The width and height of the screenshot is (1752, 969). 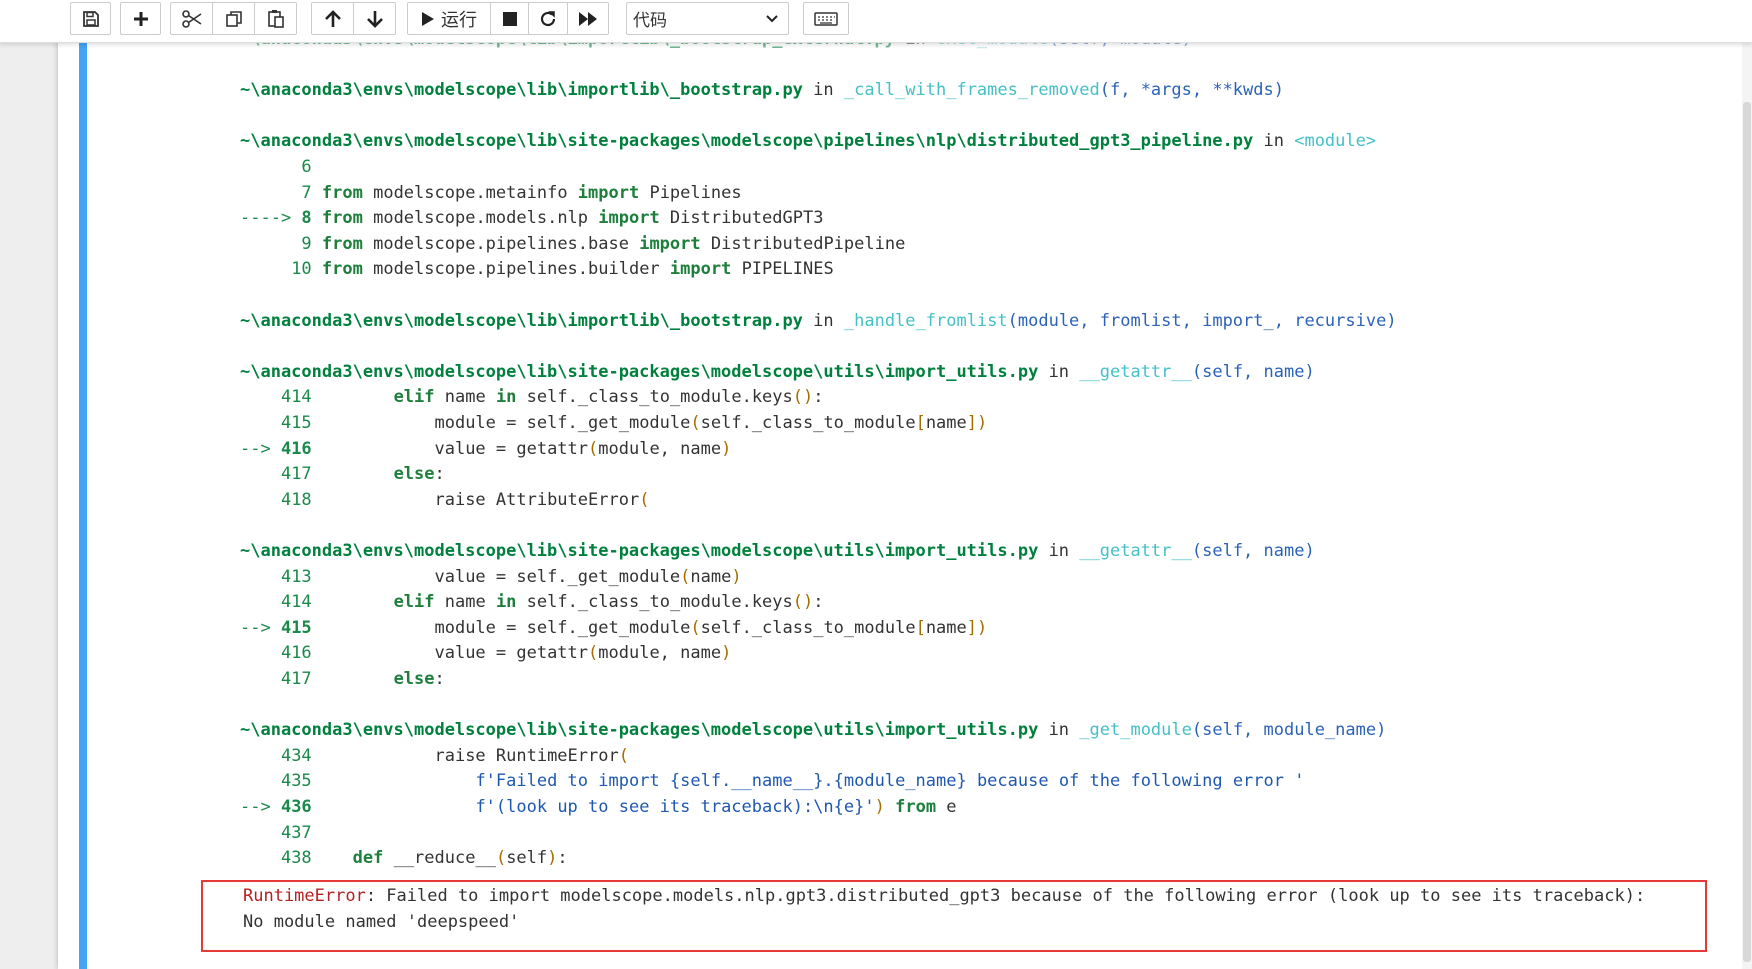 What do you see at coordinates (1289, 730) in the screenshot?
I see `frame-arguments: (self, module_name)` at bounding box center [1289, 730].